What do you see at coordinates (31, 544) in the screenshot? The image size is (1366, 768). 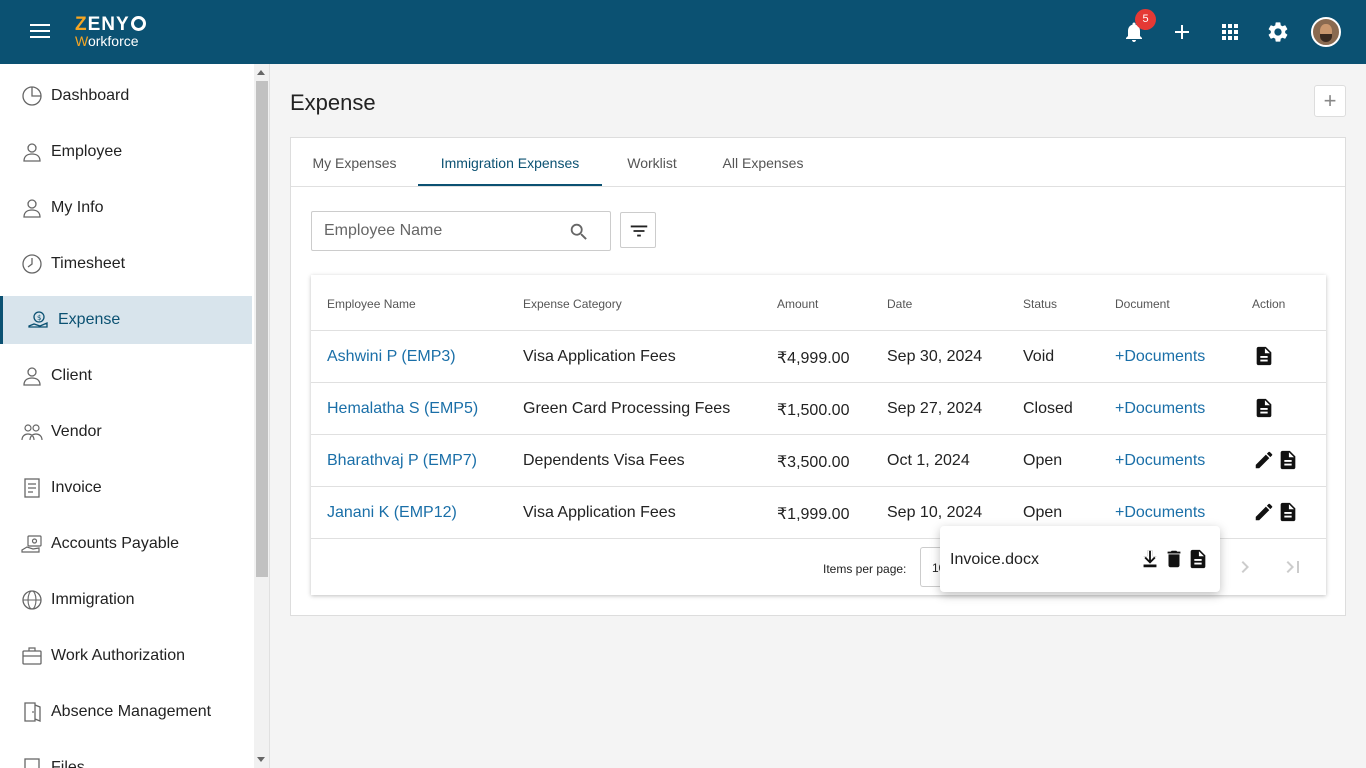 I see `accounts-payable-icon` at bounding box center [31, 544].